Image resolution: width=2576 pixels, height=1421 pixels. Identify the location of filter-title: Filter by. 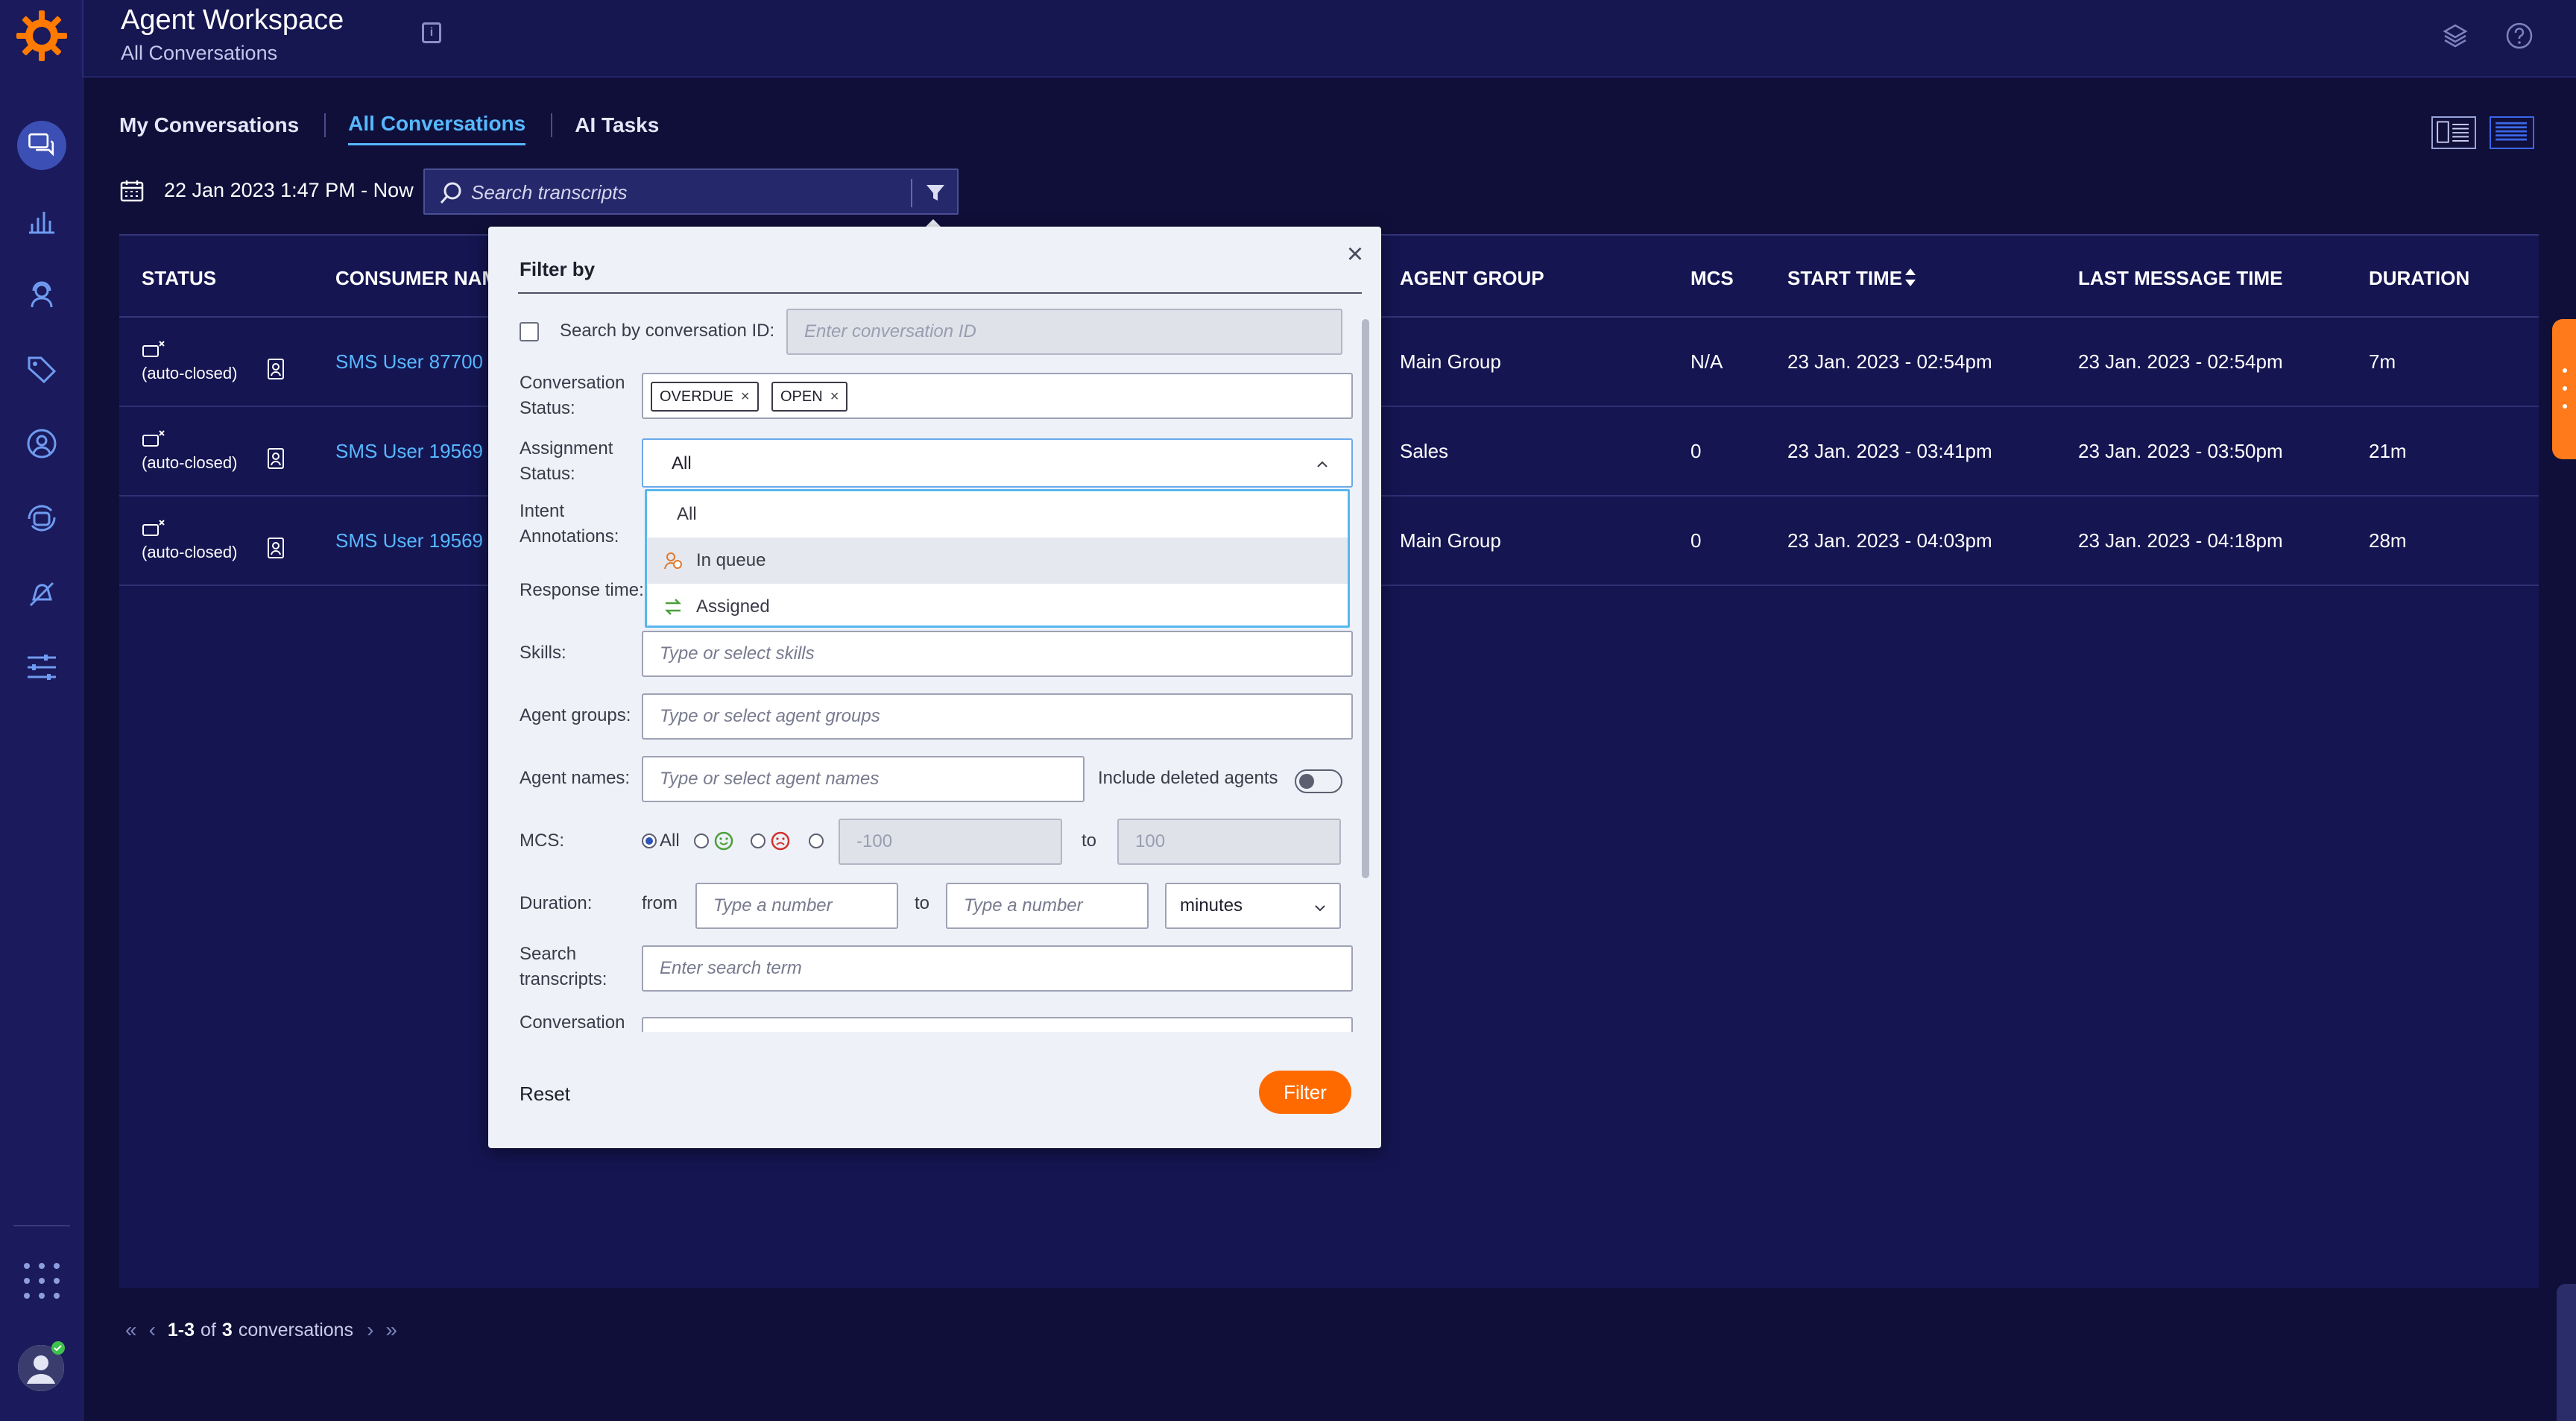
(558, 269).